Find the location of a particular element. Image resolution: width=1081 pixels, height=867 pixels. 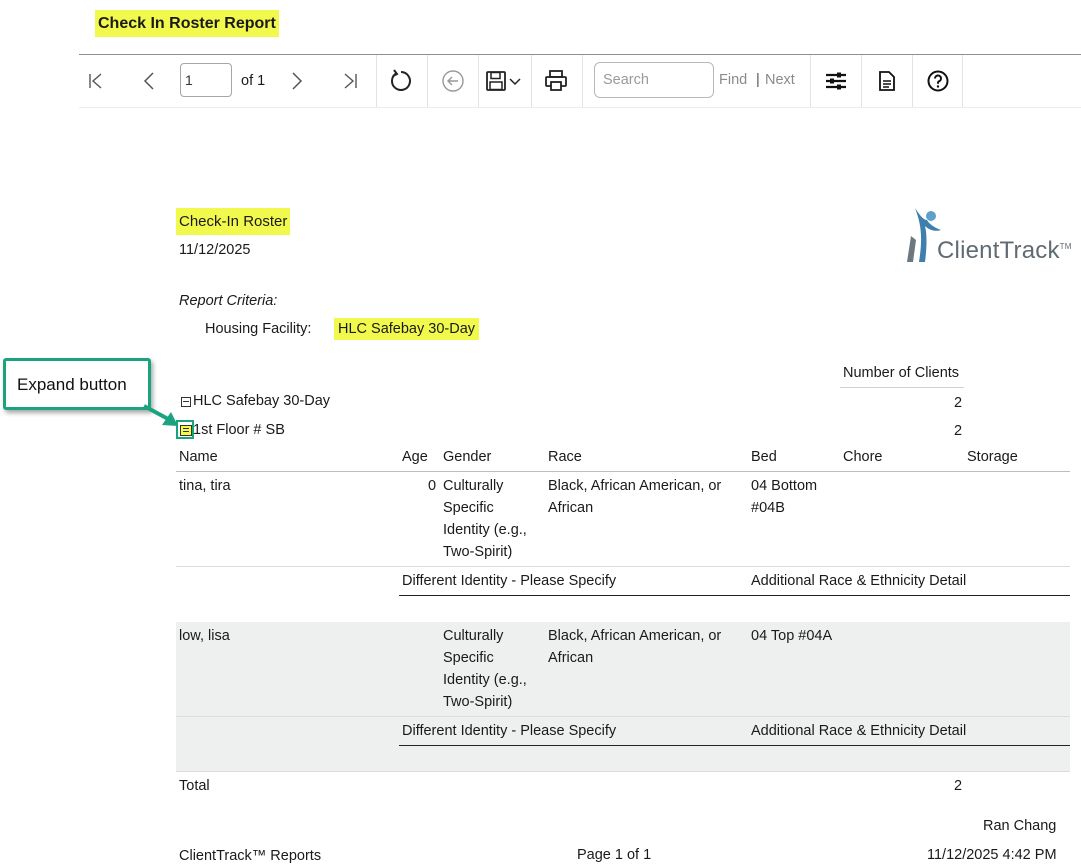

group-floor-count: 2 is located at coordinates (958, 431).